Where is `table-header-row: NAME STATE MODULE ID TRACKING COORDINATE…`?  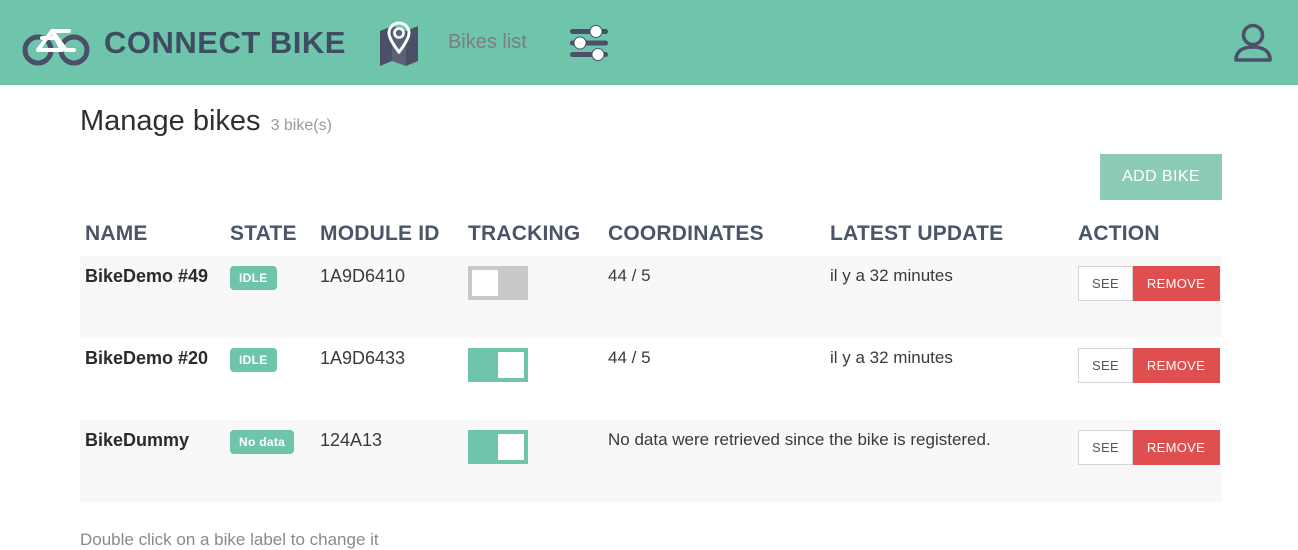
table-header-row: NAME STATE MODULE ID TRACKING COORDINATE… is located at coordinates (651, 237).